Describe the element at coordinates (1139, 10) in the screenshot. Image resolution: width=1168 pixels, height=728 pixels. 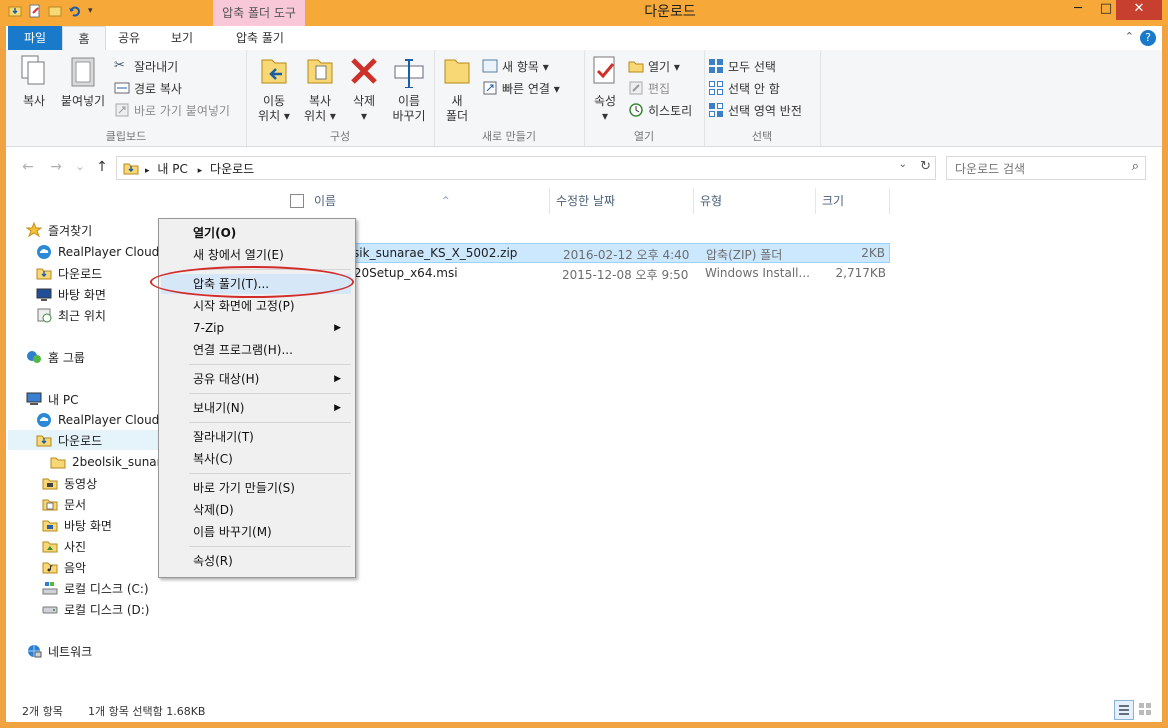
I see `close-button: ✕` at that location.